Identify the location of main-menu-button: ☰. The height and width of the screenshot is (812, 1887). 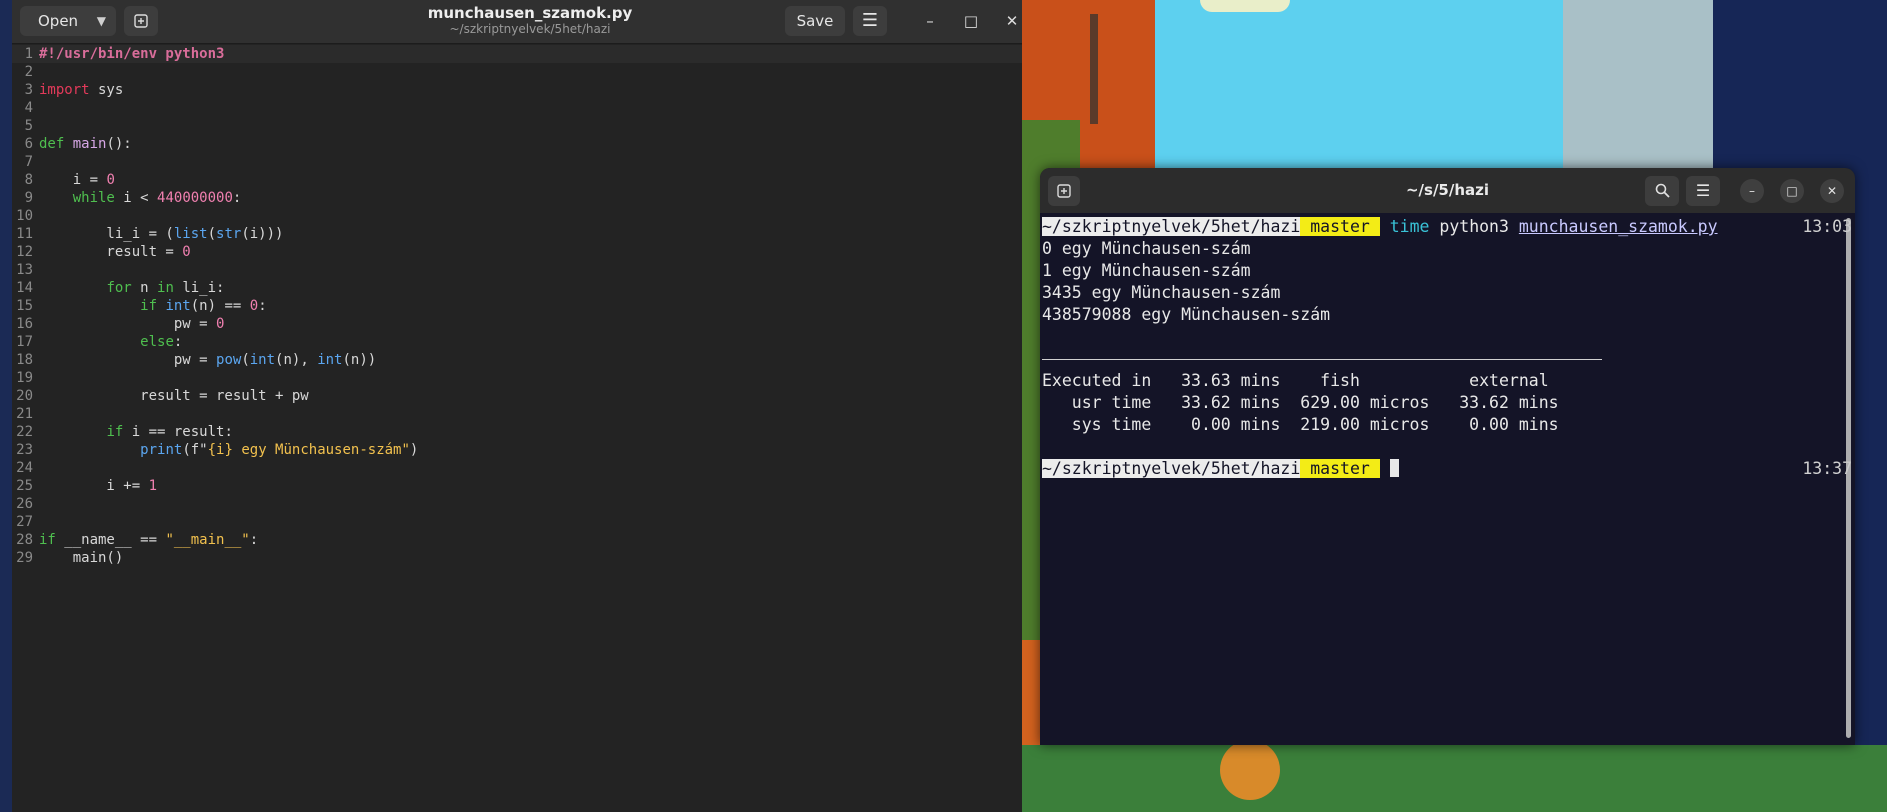
(870, 21).